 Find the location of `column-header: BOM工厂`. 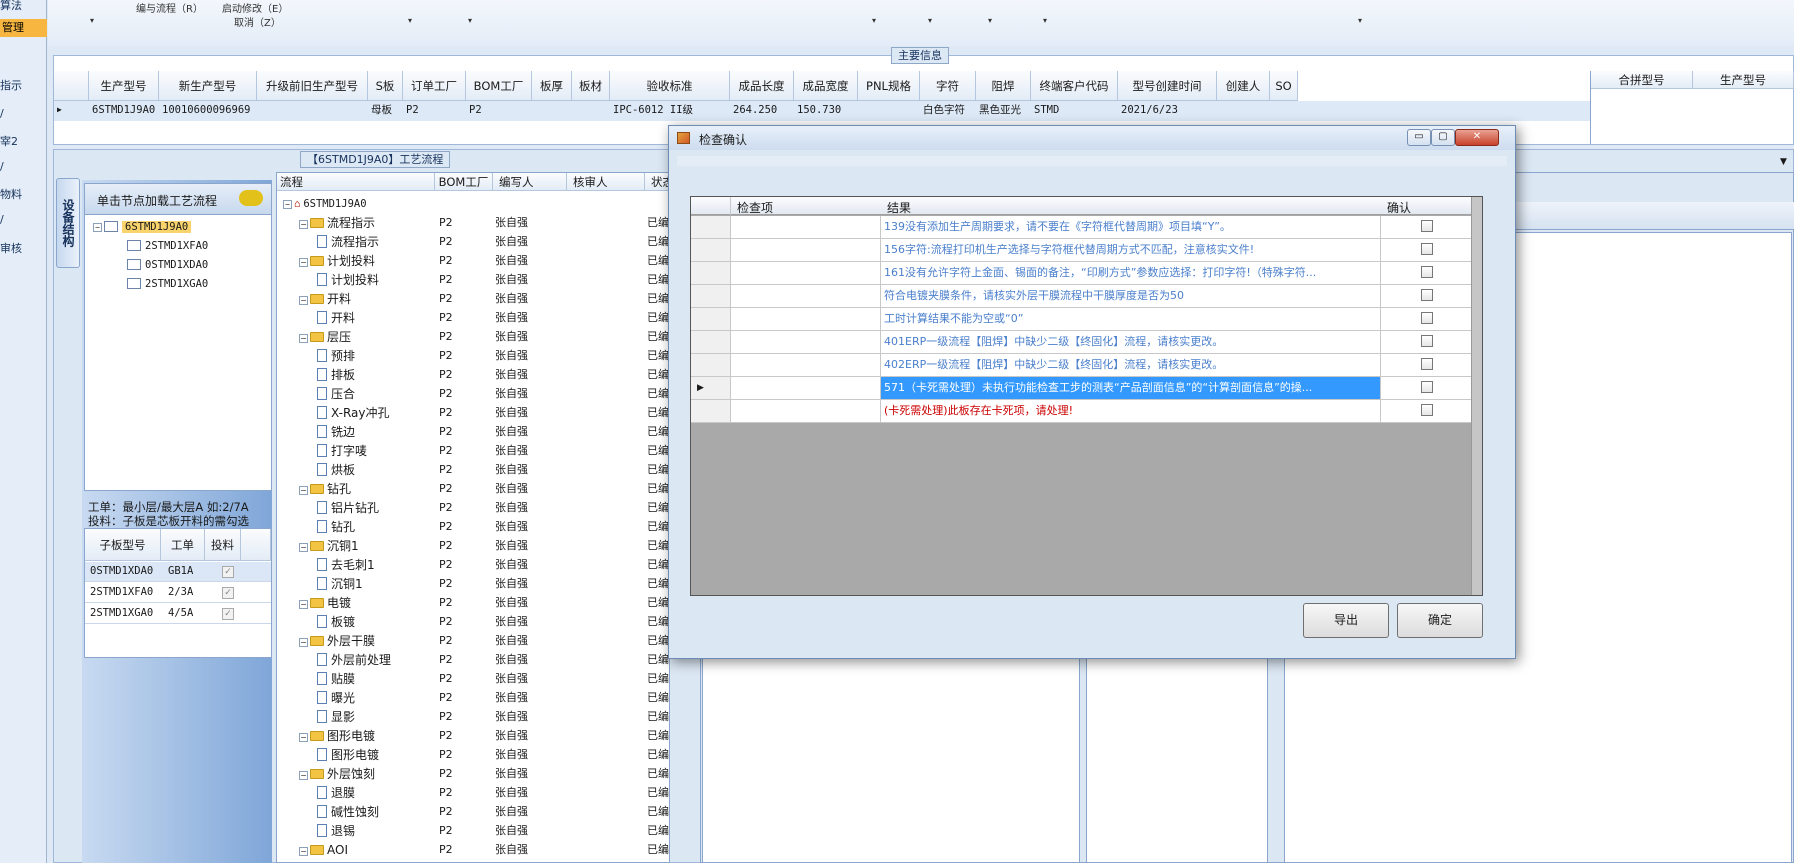

column-header: BOM工厂 is located at coordinates (499, 86).